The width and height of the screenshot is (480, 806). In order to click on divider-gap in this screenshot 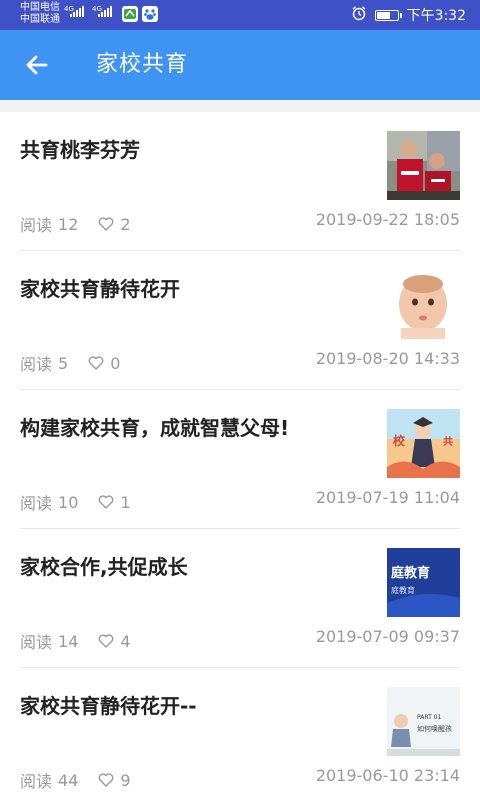, I will do `click(240, 106)`.